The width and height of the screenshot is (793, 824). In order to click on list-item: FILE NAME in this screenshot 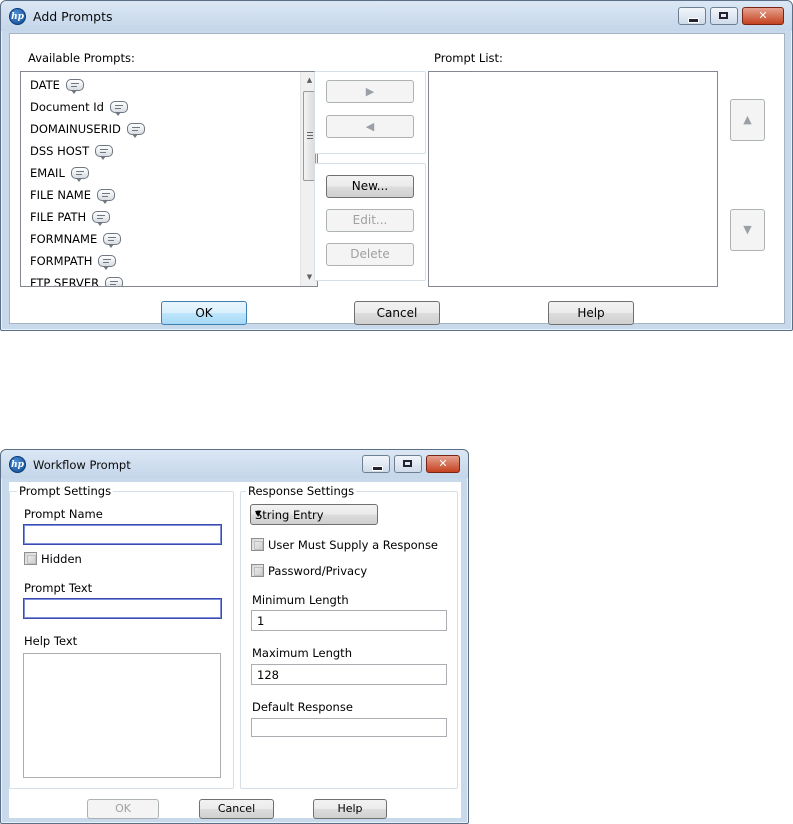, I will do `click(72, 196)`.